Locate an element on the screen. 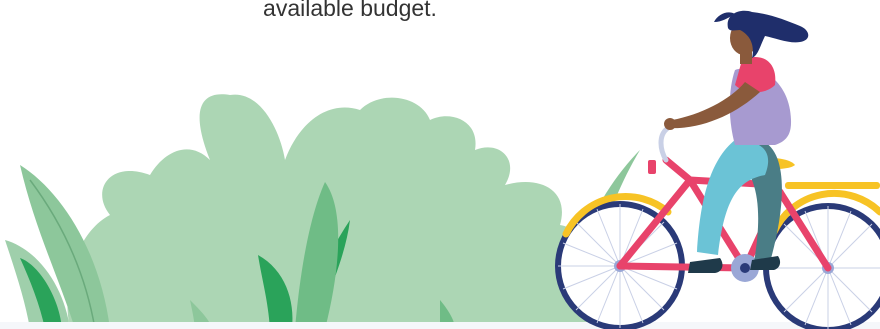 The width and height of the screenshot is (880, 329). front-rack is located at coordinates (832, 185).